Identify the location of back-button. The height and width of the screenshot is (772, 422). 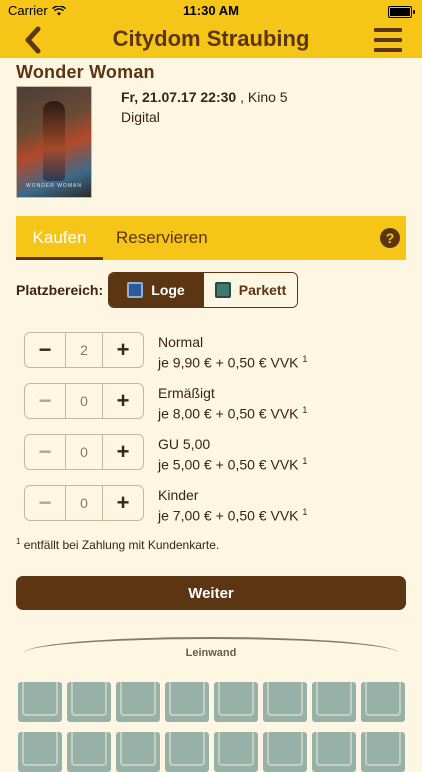
(35, 40).